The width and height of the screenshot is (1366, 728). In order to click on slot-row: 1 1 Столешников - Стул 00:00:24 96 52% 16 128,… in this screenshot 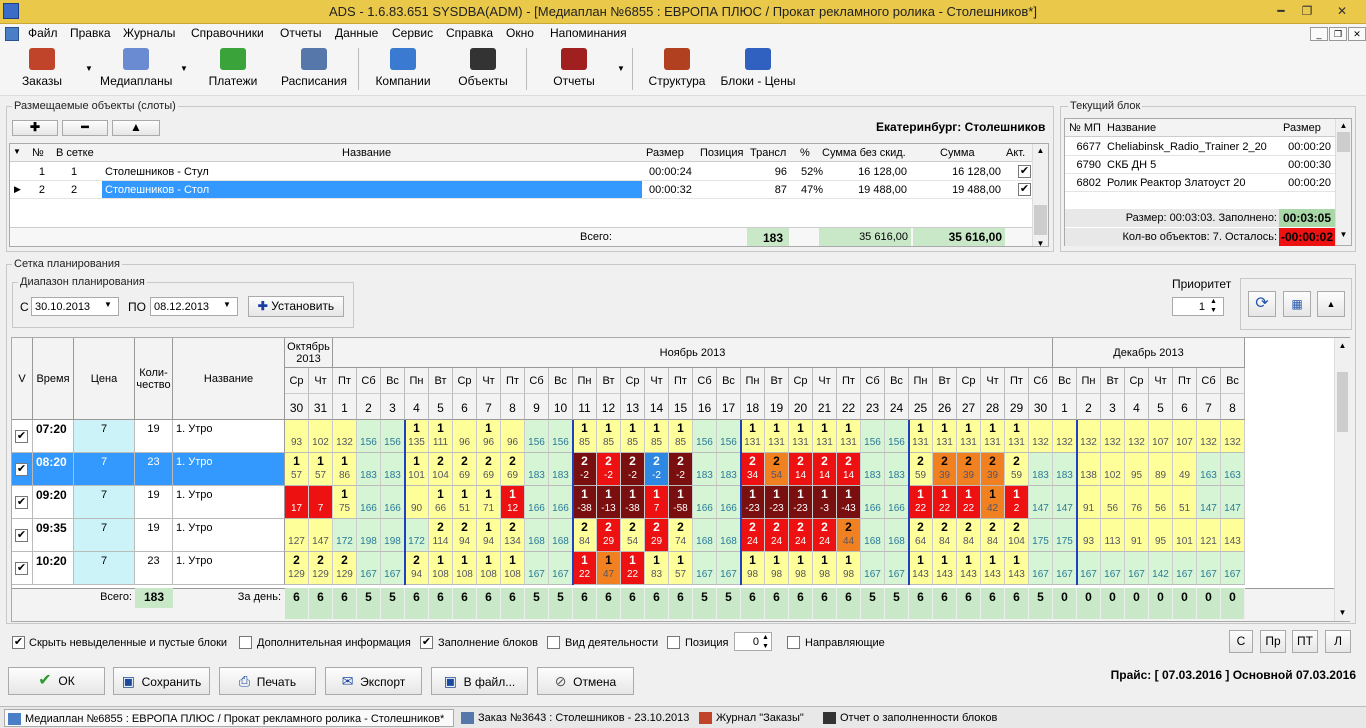, I will do `click(521, 172)`.